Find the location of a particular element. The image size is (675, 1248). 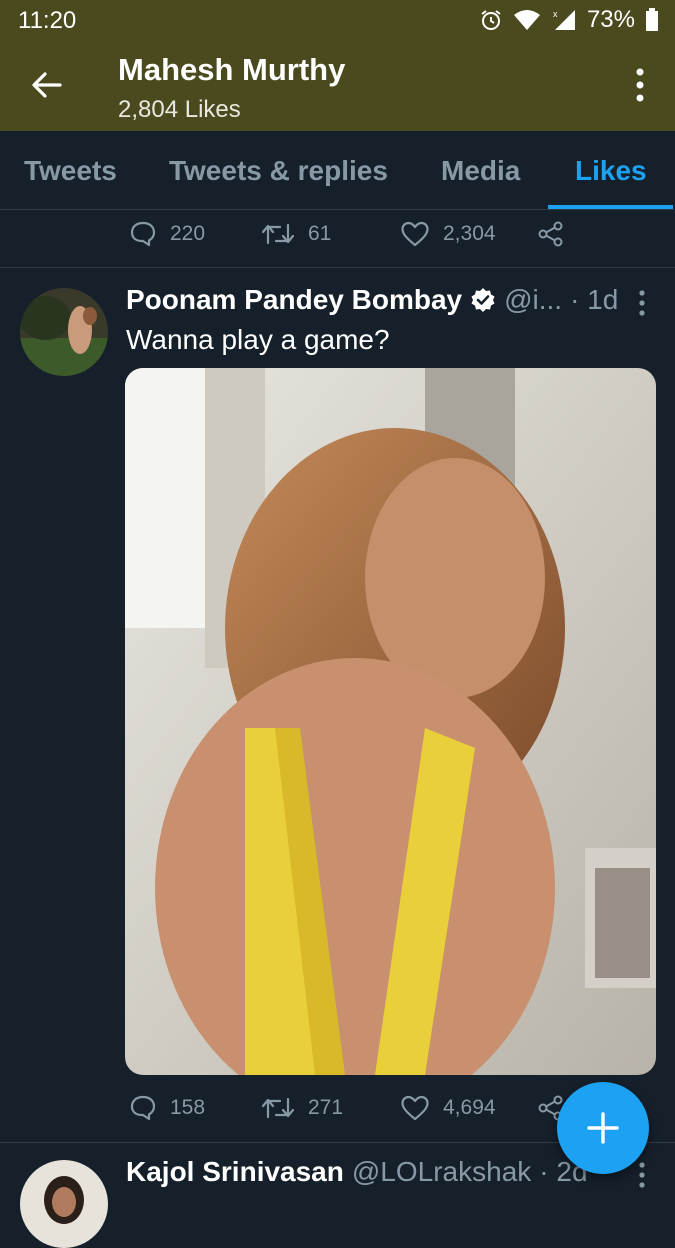

back-arrow-icon is located at coordinates (47, 85).